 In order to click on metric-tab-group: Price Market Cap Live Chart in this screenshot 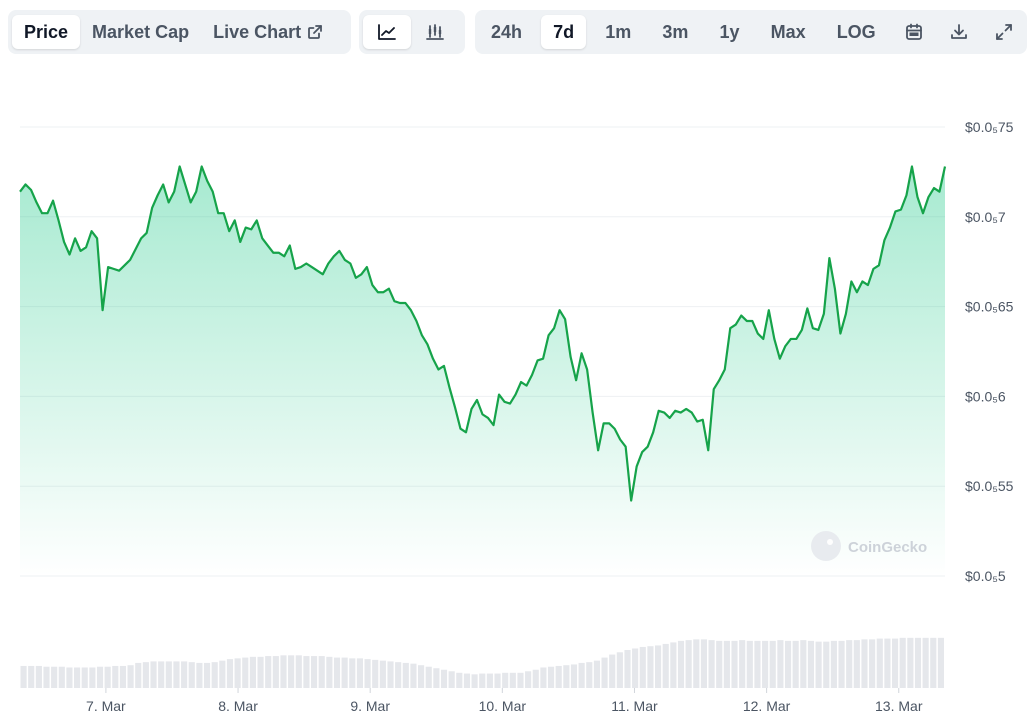, I will do `click(179, 32)`.